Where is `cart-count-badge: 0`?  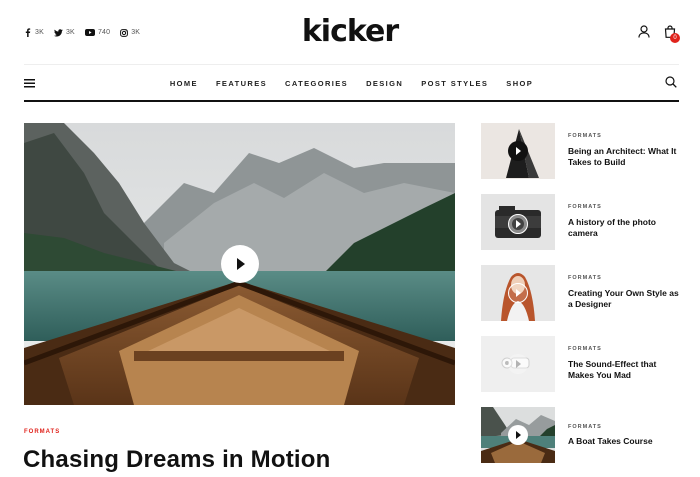 cart-count-badge: 0 is located at coordinates (675, 38).